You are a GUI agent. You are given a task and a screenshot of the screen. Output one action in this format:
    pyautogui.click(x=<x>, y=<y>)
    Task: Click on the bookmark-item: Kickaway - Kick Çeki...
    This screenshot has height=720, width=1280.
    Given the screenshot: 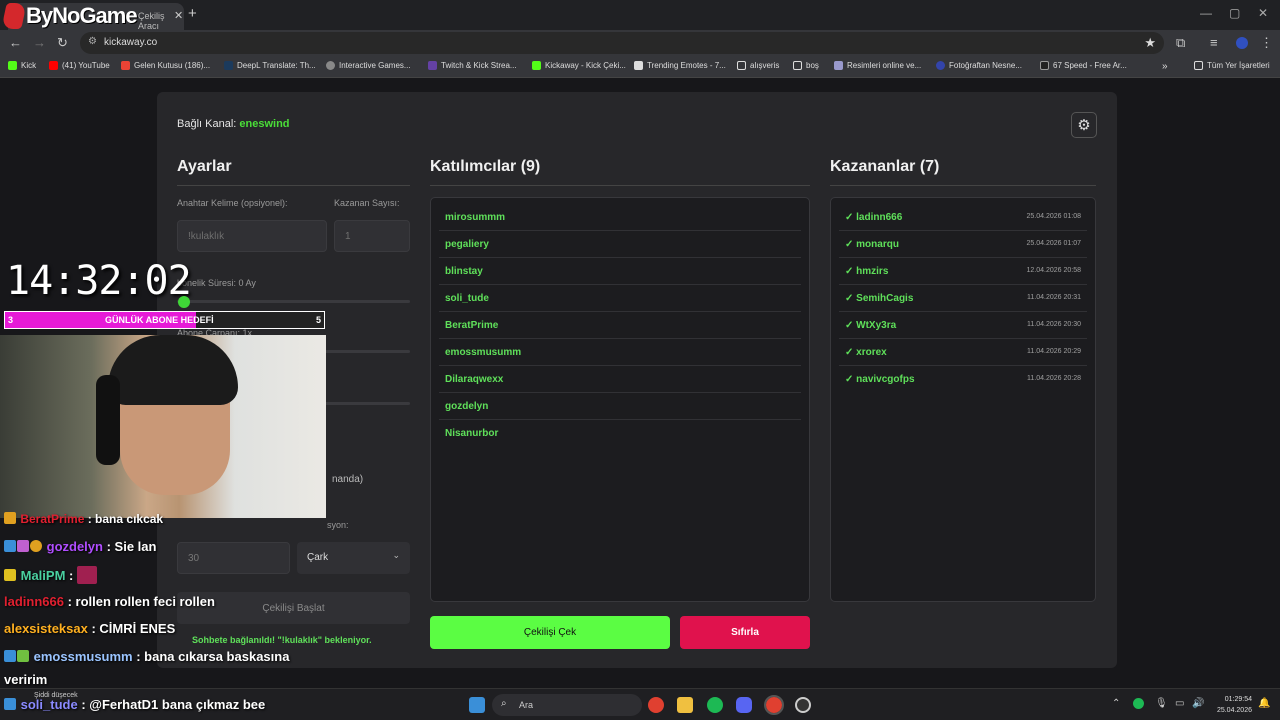 What is the action you would take?
    pyautogui.click(x=579, y=65)
    